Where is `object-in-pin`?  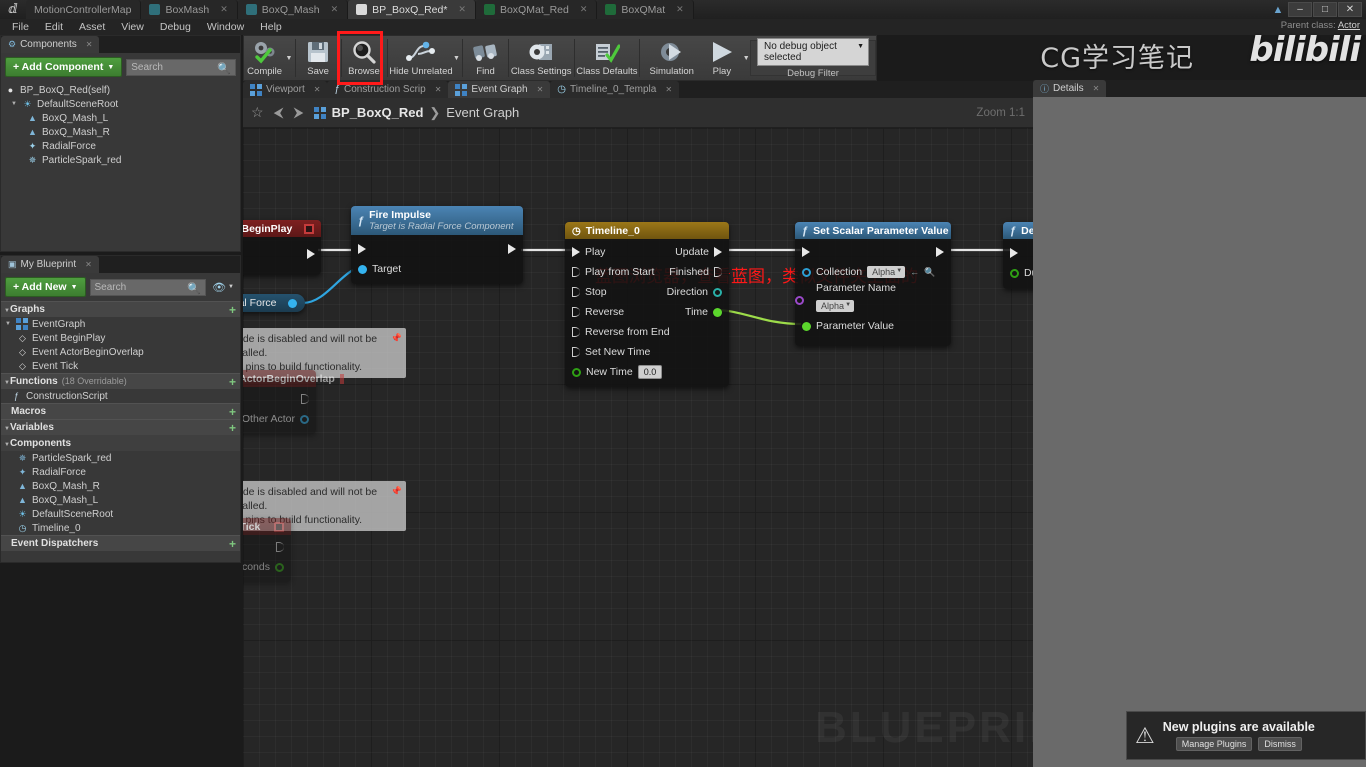
object-in-pin is located at coordinates (362, 269).